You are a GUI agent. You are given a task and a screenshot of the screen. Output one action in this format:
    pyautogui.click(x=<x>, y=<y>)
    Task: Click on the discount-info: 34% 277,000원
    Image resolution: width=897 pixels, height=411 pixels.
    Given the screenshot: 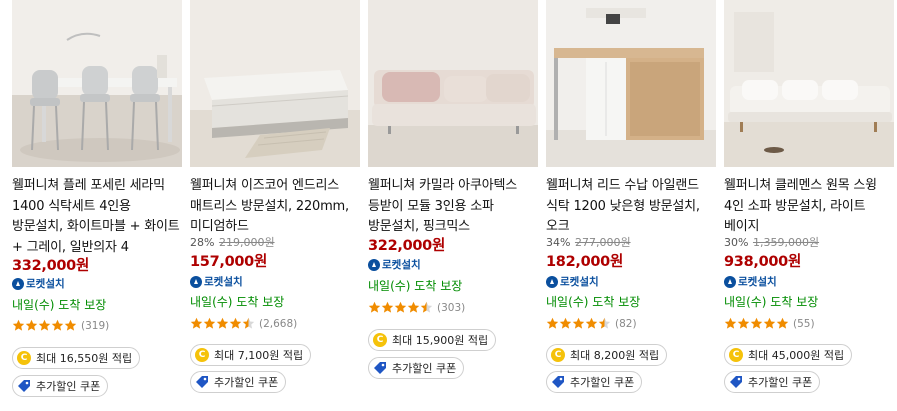 What is the action you would take?
    pyautogui.click(x=588, y=242)
    